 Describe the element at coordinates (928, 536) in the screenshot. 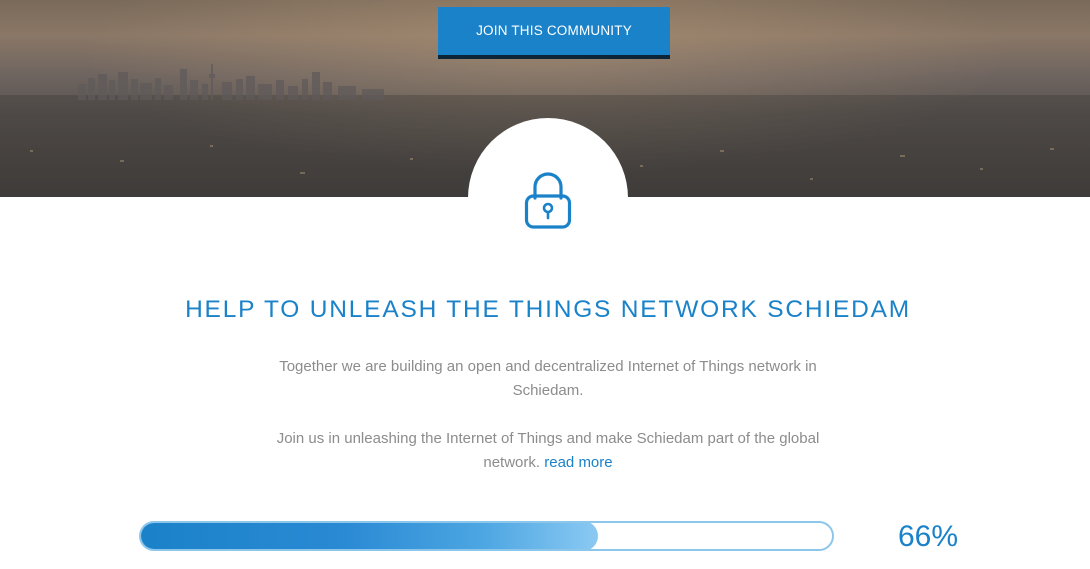

I see `progress-percentage: 66%` at that location.